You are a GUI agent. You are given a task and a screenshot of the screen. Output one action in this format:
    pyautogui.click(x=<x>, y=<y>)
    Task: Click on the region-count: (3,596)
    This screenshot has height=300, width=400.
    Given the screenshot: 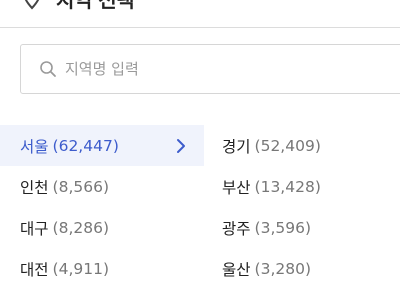 What is the action you would take?
    pyautogui.click(x=282, y=227)
    